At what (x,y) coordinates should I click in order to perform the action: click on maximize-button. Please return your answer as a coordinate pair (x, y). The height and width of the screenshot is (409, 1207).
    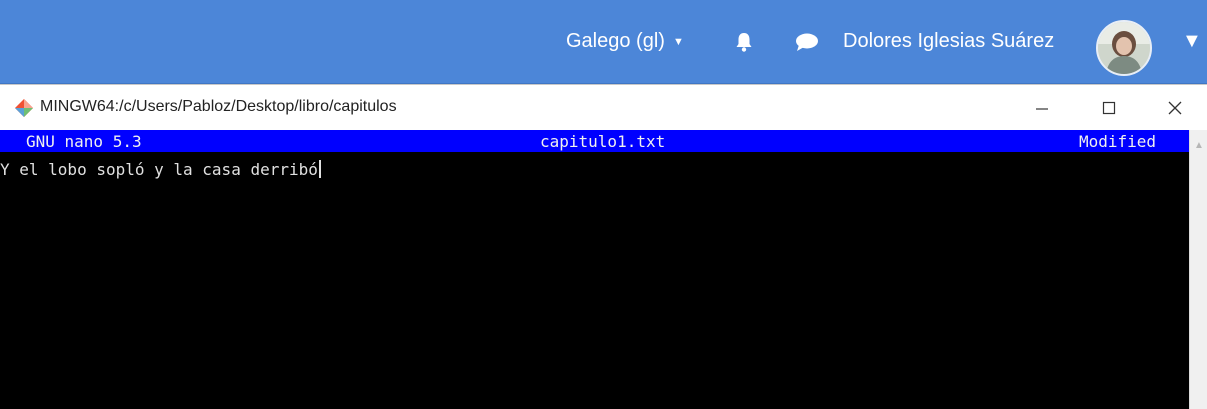
    Looking at the image, I should click on (1109, 108).